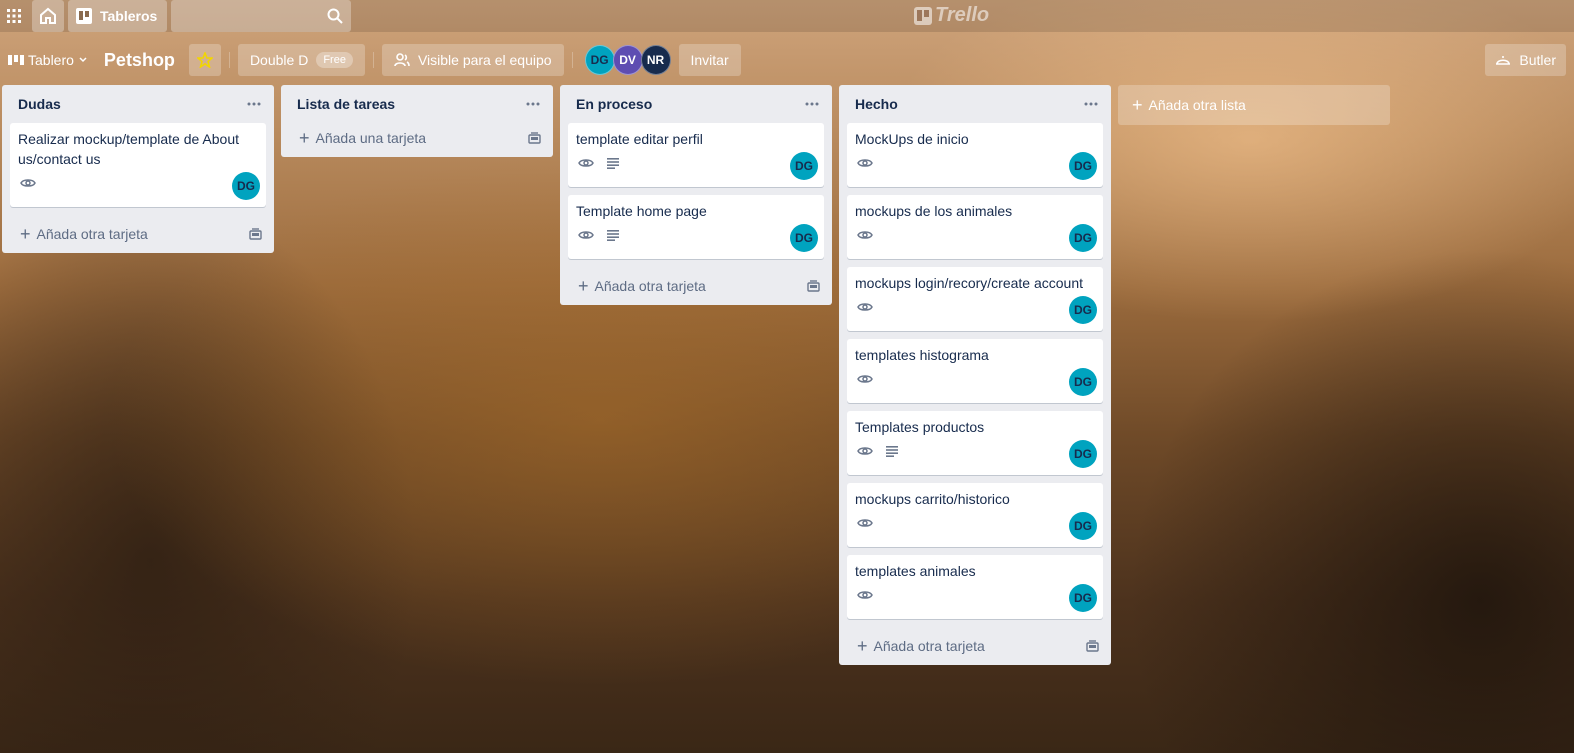 Image resolution: width=1574 pixels, height=753 pixels. Describe the element at coordinates (402, 60) in the screenshot. I see `team-visibility-icon` at that location.